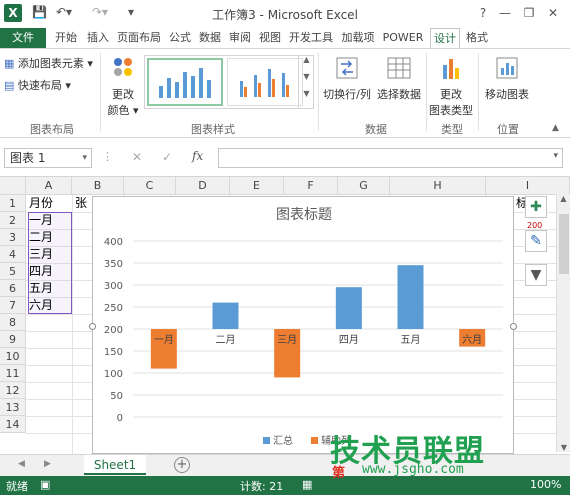 The image size is (570, 495). I want to click on row-header: 7, so click(13, 305).